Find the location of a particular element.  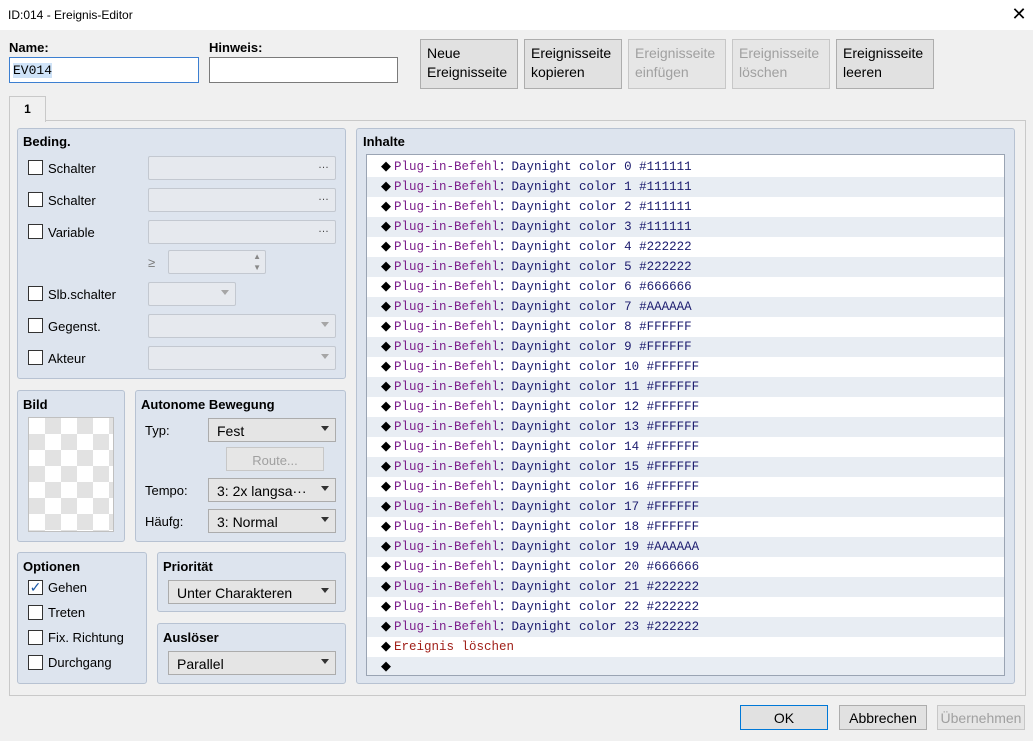

command-text: Plug-in-Befehl：Daynight color 6 #666666 is located at coordinates (543, 287).